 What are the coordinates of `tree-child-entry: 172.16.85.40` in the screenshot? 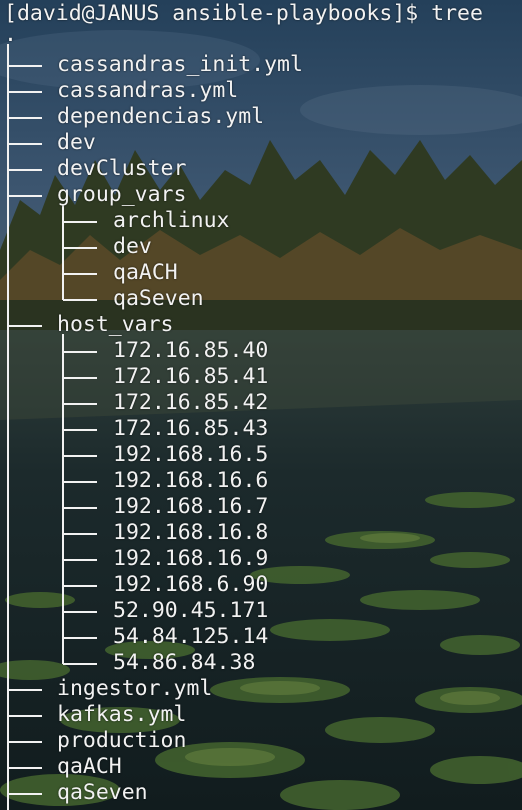 It's located at (191, 350).